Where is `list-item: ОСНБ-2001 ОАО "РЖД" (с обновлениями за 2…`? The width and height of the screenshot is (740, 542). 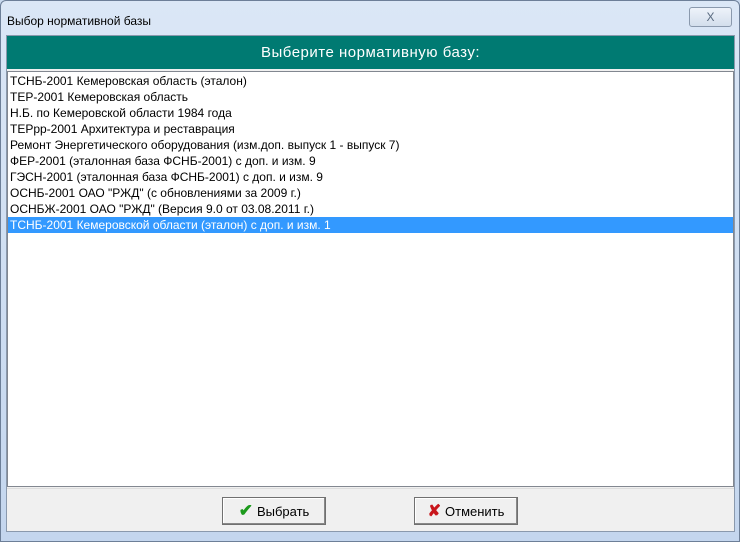 list-item: ОСНБ-2001 ОАО "РЖД" (с обновлениями за 2… is located at coordinates (370, 193).